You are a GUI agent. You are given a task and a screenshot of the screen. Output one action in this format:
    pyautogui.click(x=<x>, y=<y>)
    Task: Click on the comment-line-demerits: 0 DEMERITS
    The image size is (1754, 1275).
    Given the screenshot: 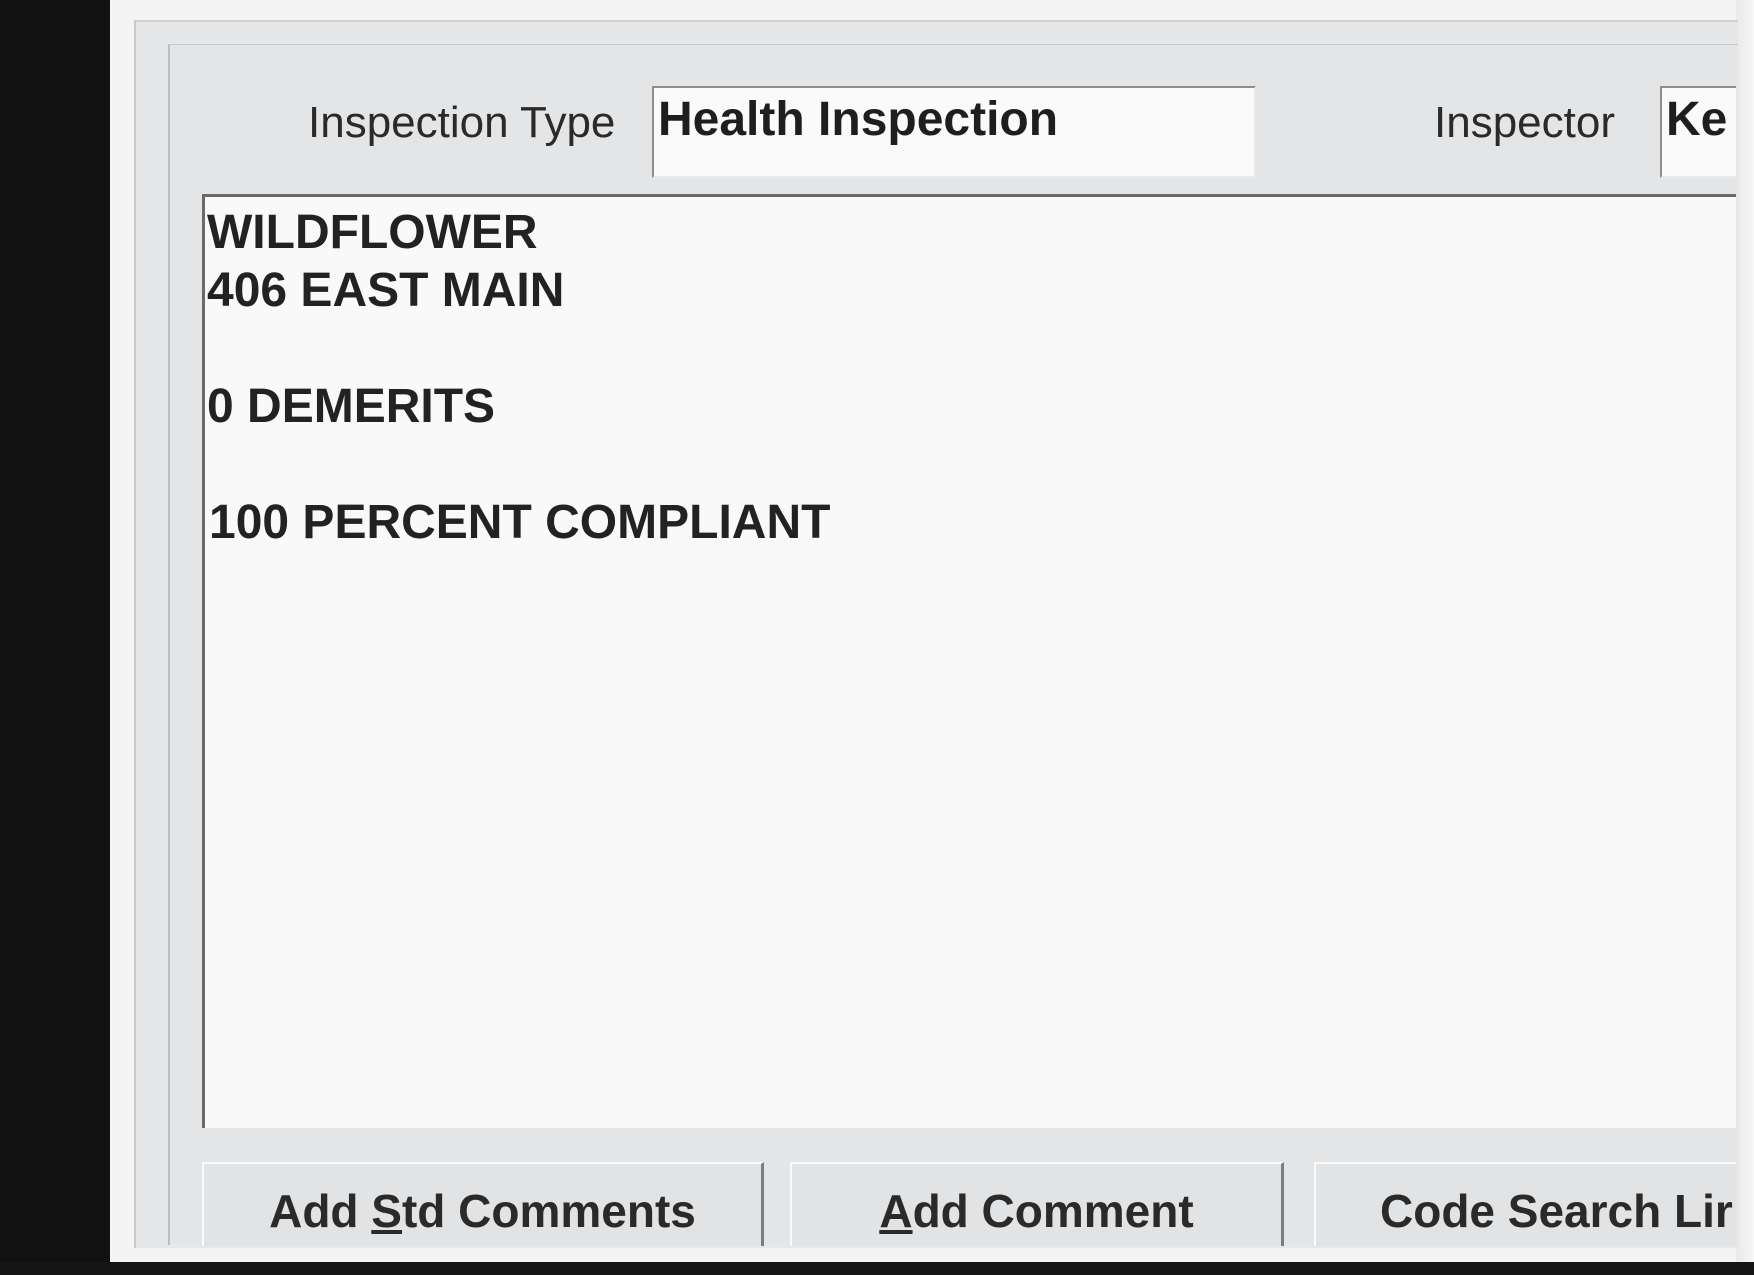 What is the action you would take?
    pyautogui.click(x=351, y=406)
    